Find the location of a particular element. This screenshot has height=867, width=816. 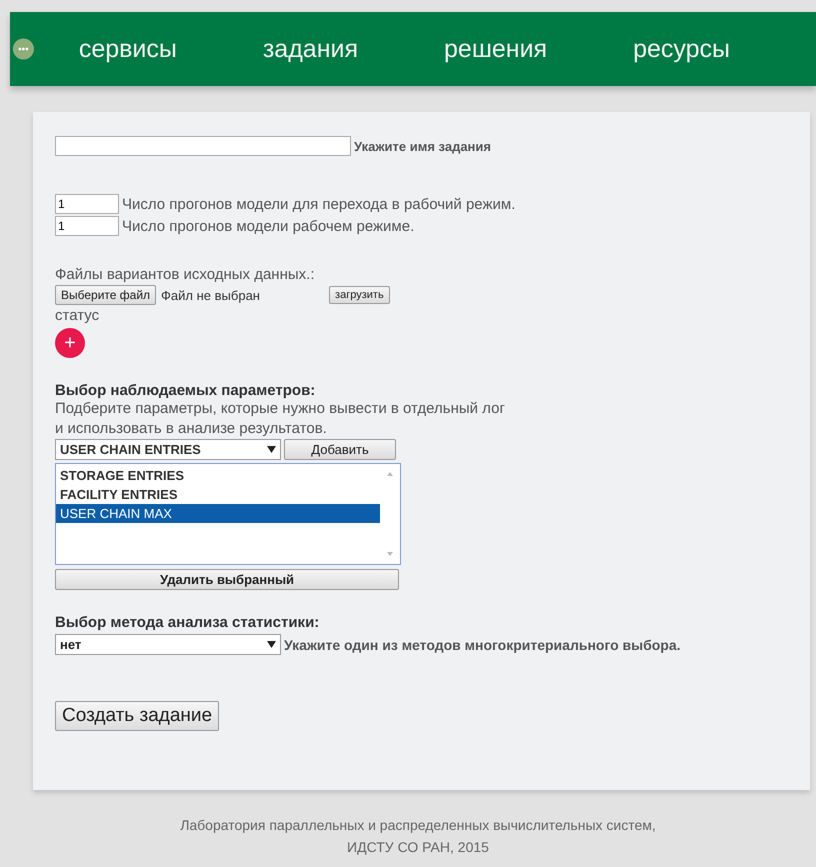

scroll-up-icon is located at coordinates (390, 474).